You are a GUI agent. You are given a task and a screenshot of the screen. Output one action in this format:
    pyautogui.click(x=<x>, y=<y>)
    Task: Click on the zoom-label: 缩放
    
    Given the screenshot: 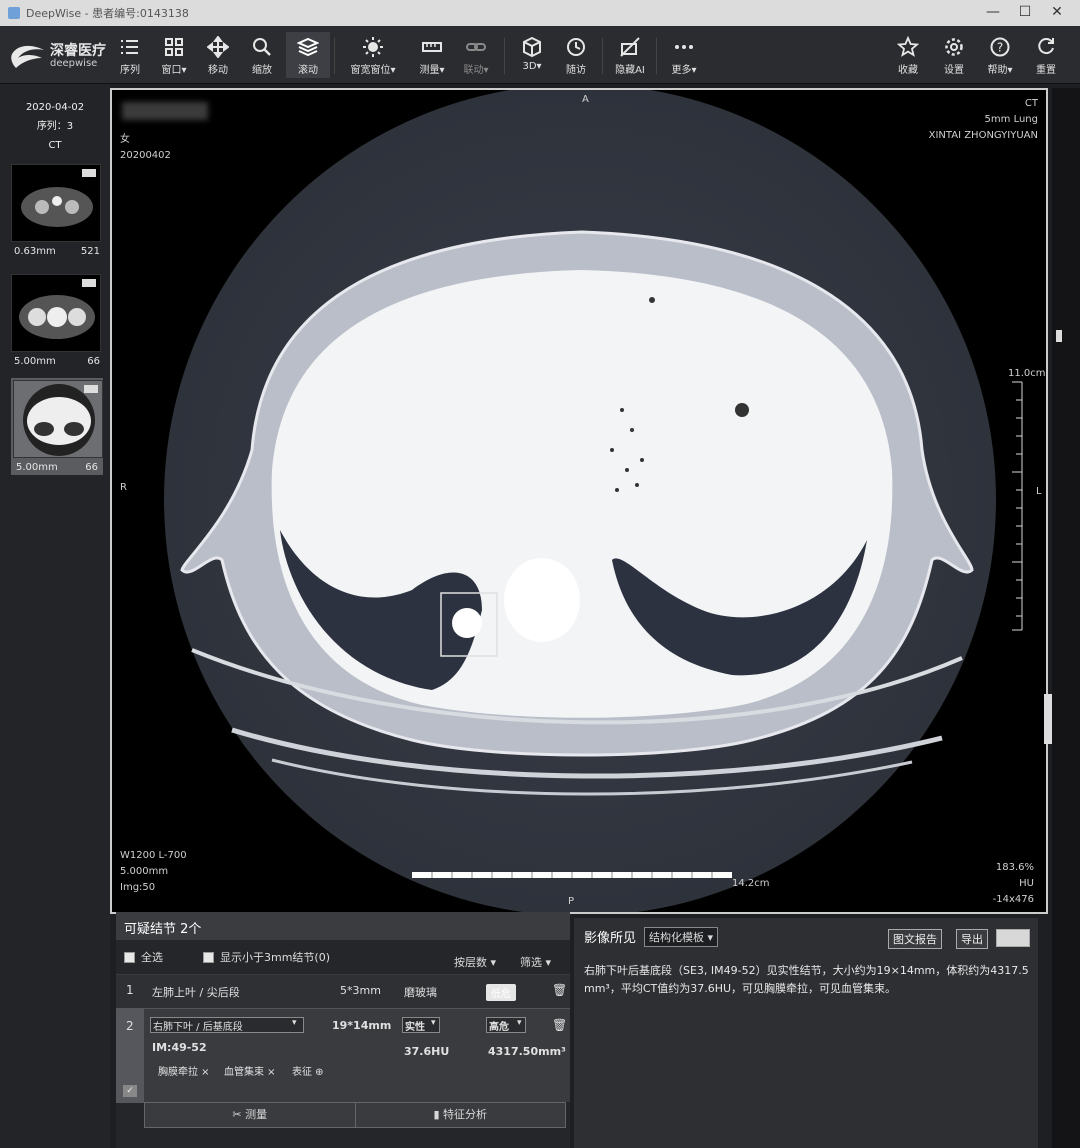 What is the action you would take?
    pyautogui.click(x=262, y=70)
    